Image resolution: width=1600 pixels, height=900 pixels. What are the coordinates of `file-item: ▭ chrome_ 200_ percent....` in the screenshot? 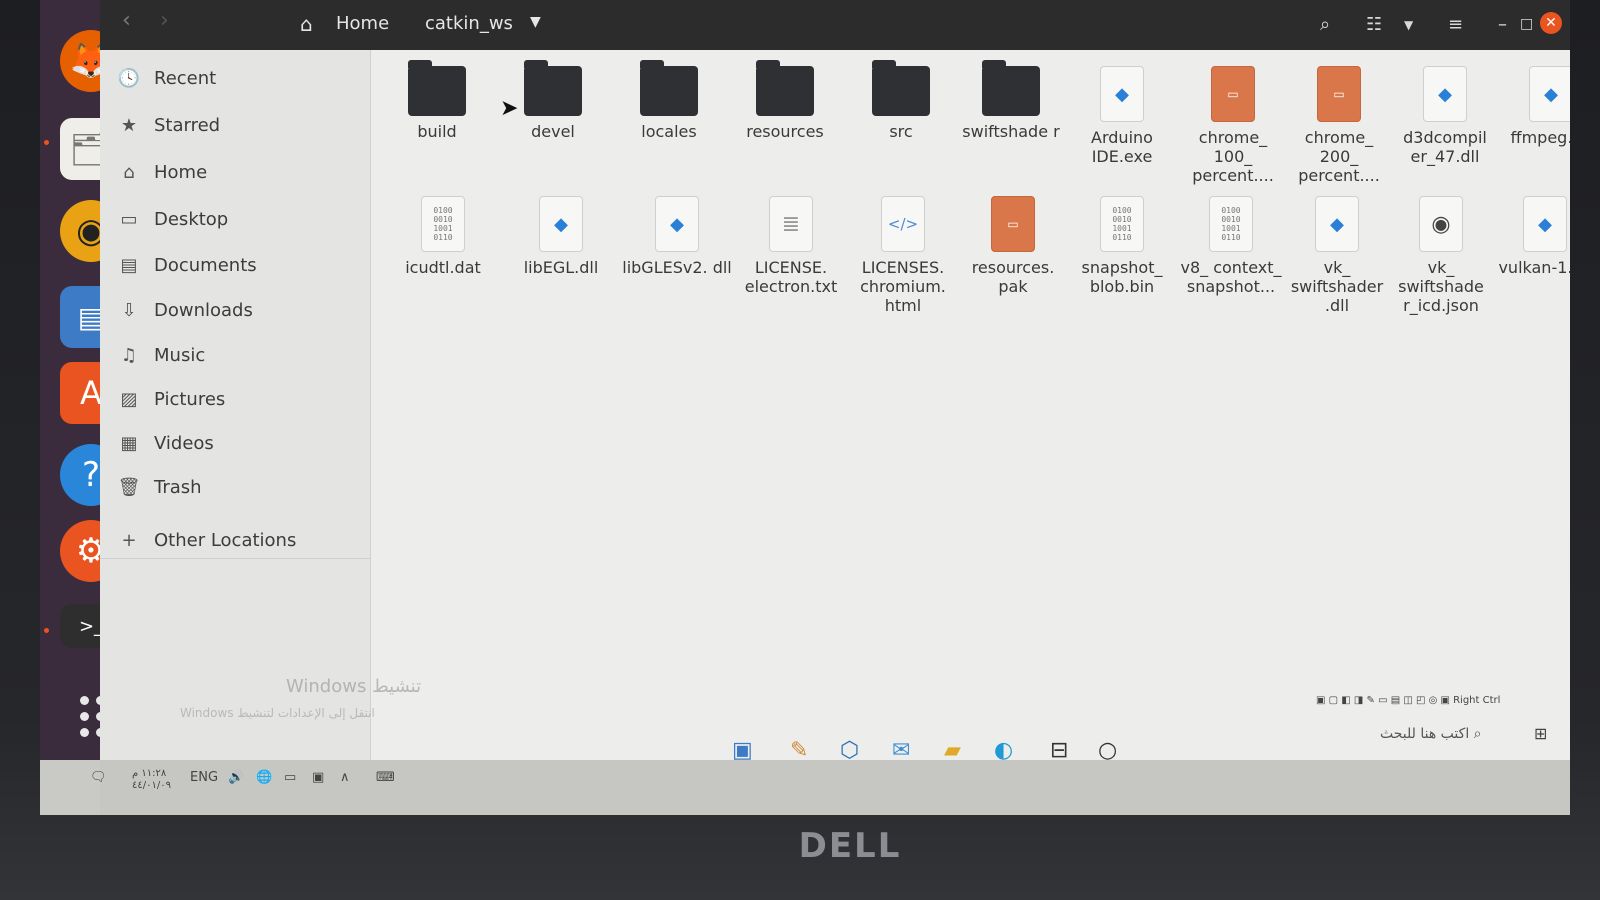 It's located at (1339, 125).